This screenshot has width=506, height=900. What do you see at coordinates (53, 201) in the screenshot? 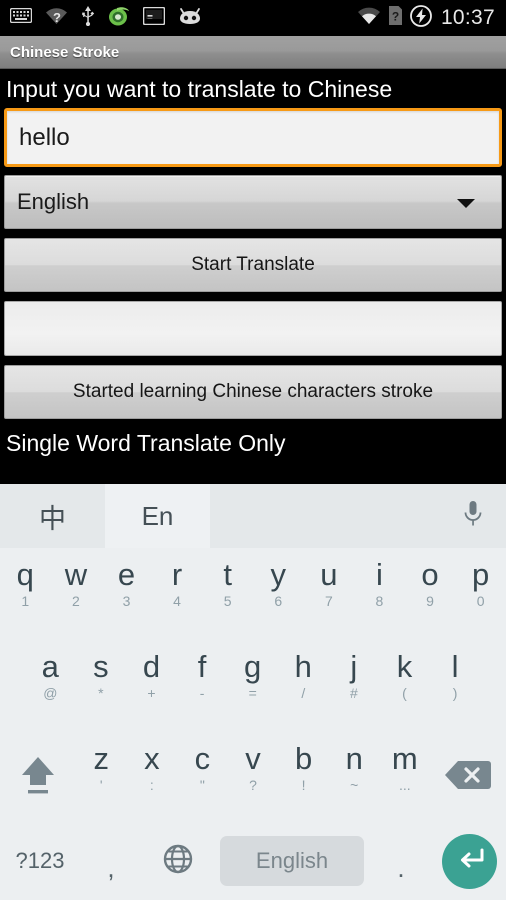
I see `language-spinner-value: English` at bounding box center [53, 201].